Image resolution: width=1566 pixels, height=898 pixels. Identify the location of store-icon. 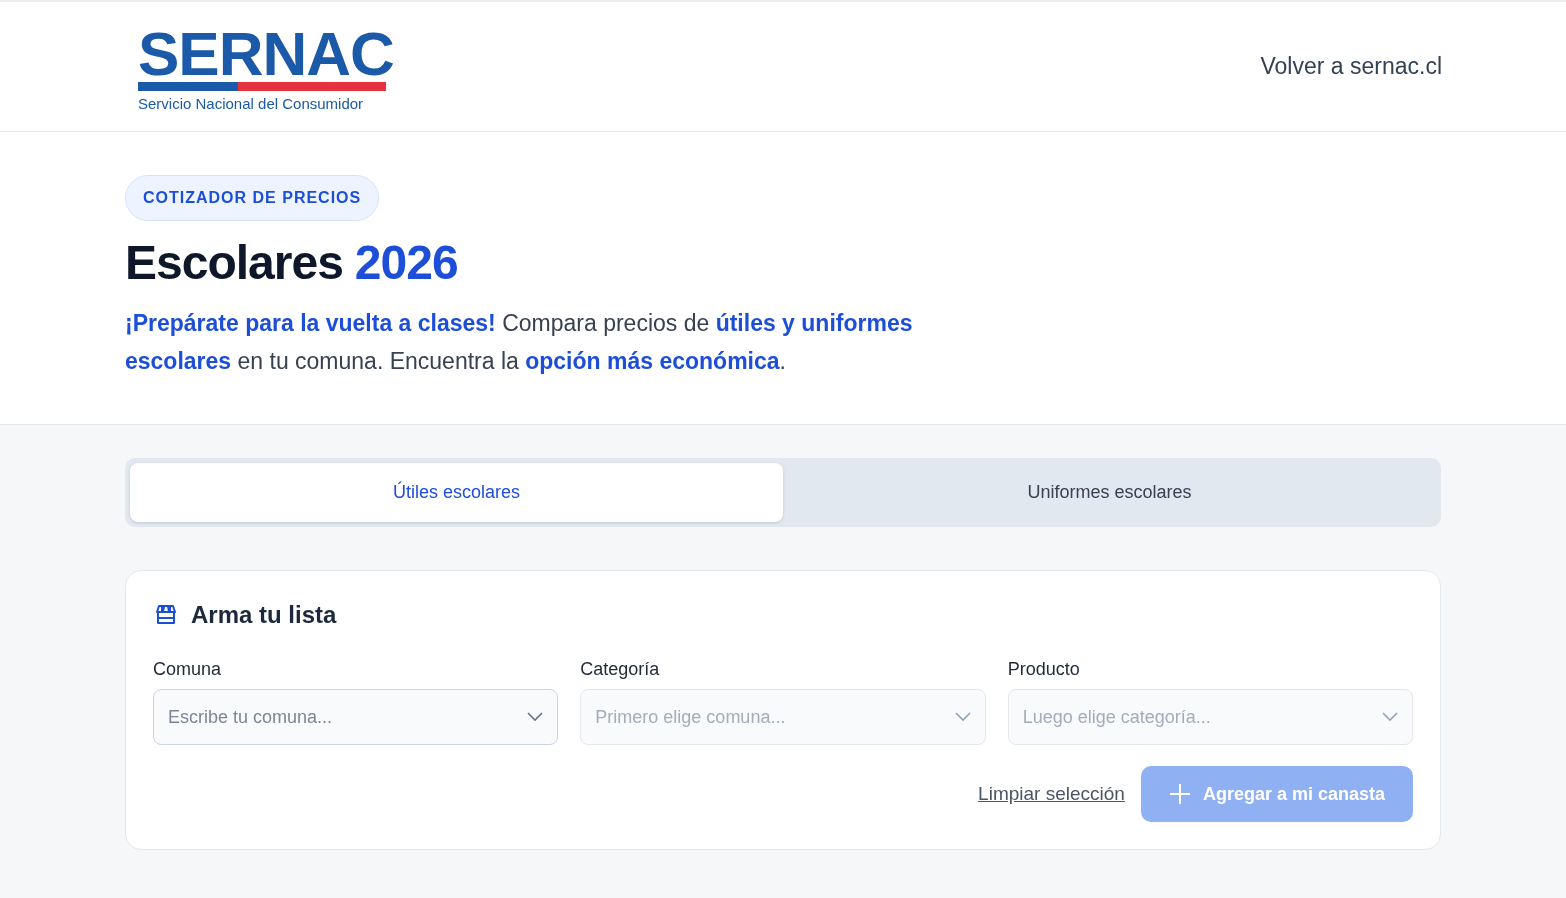
(166, 615).